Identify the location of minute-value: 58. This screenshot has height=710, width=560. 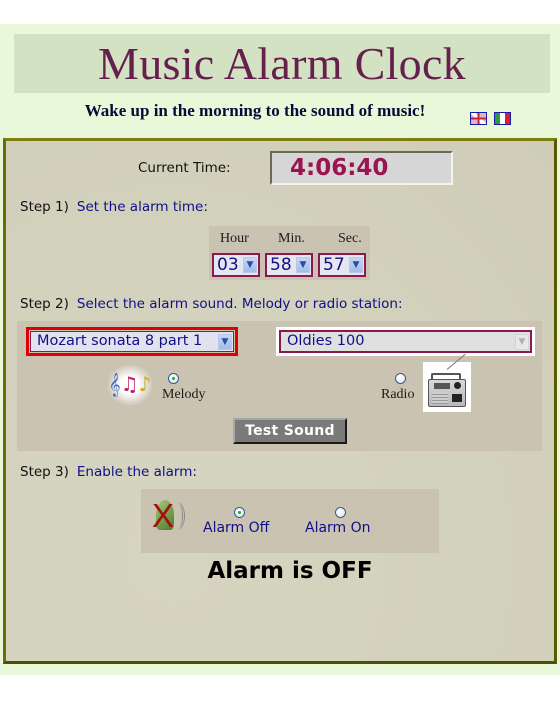
(281, 265).